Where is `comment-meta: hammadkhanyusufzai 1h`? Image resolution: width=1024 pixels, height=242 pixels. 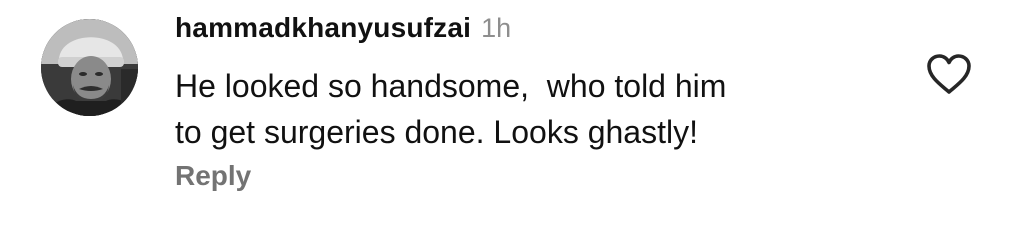 comment-meta: hammadkhanyusufzai 1h is located at coordinates (343, 31).